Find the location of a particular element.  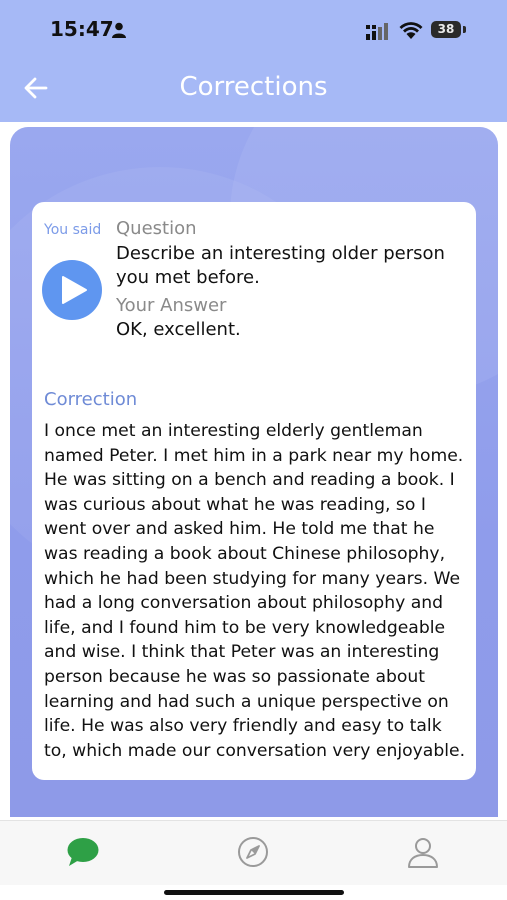

page-title: Corrections is located at coordinates (253, 87).